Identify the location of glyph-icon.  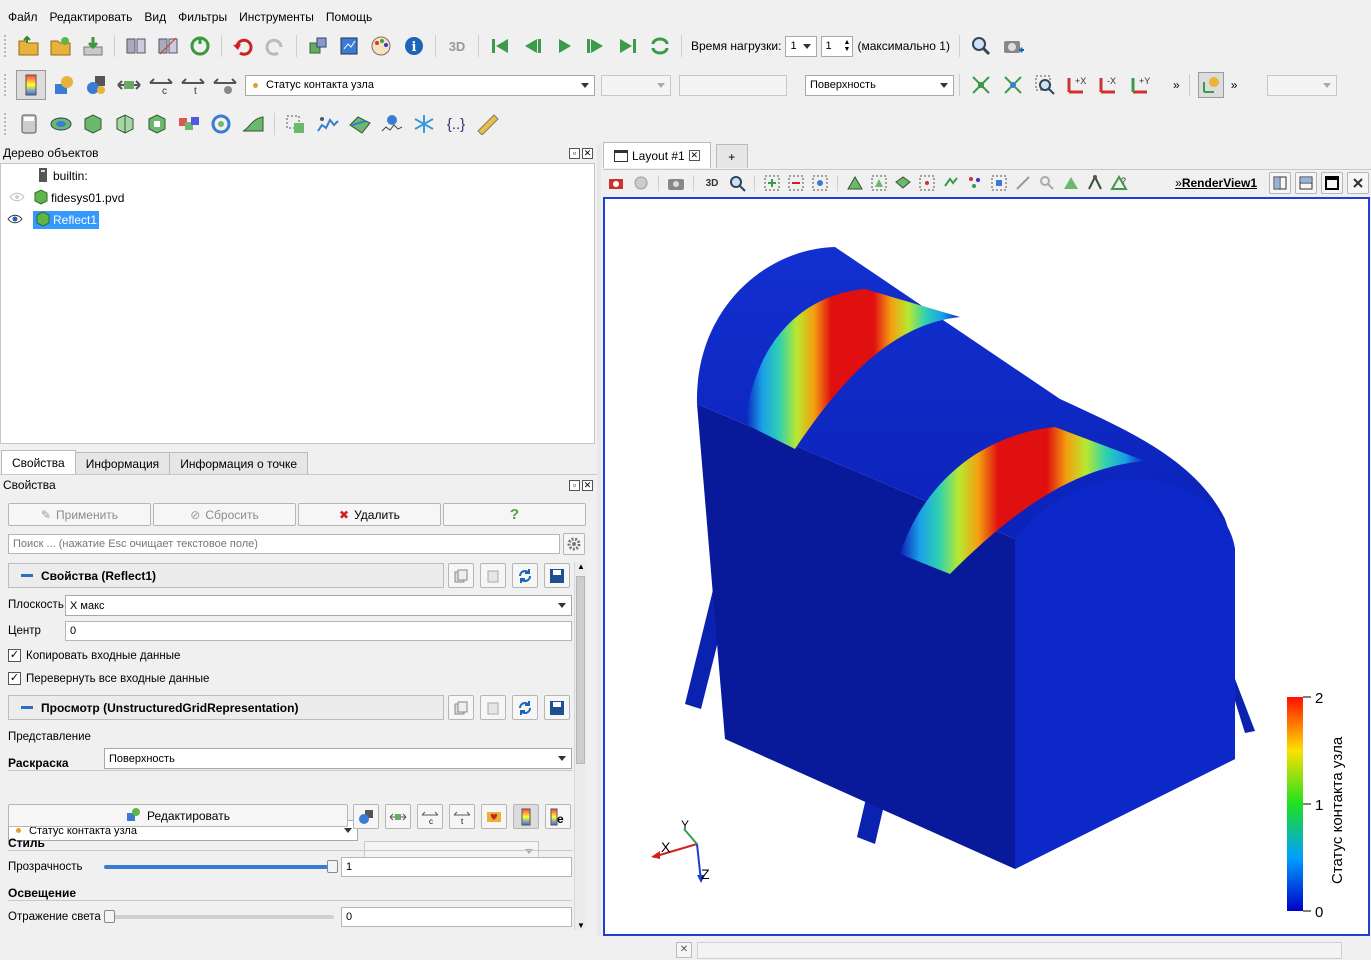
(221, 124).